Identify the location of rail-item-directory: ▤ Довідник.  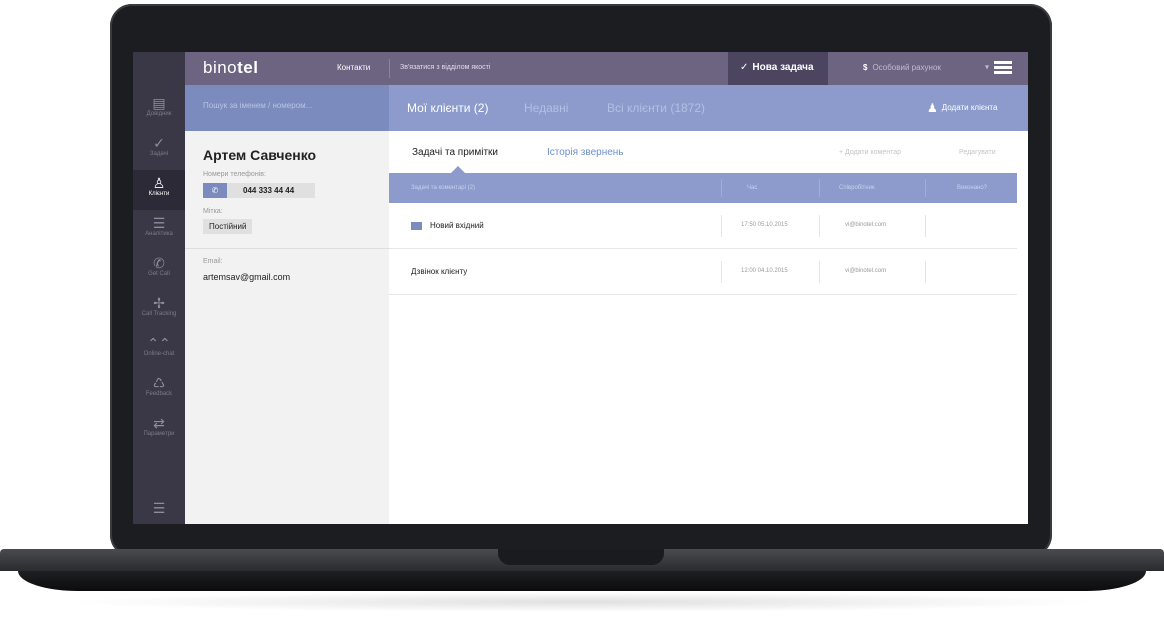
(159, 110).